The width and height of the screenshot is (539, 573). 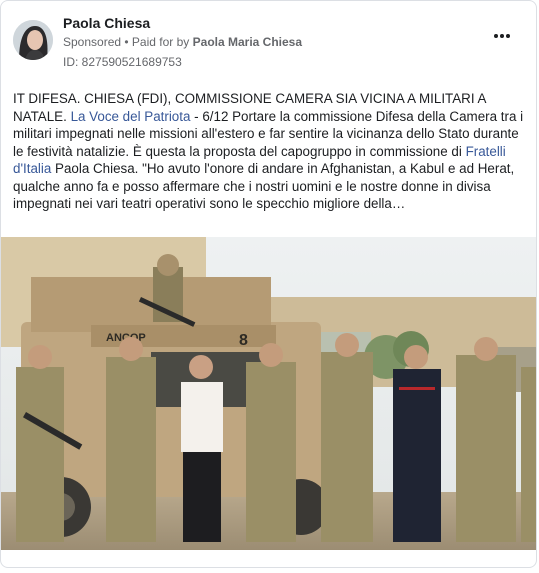 What do you see at coordinates (504, 36) in the screenshot?
I see `more-options-icon` at bounding box center [504, 36].